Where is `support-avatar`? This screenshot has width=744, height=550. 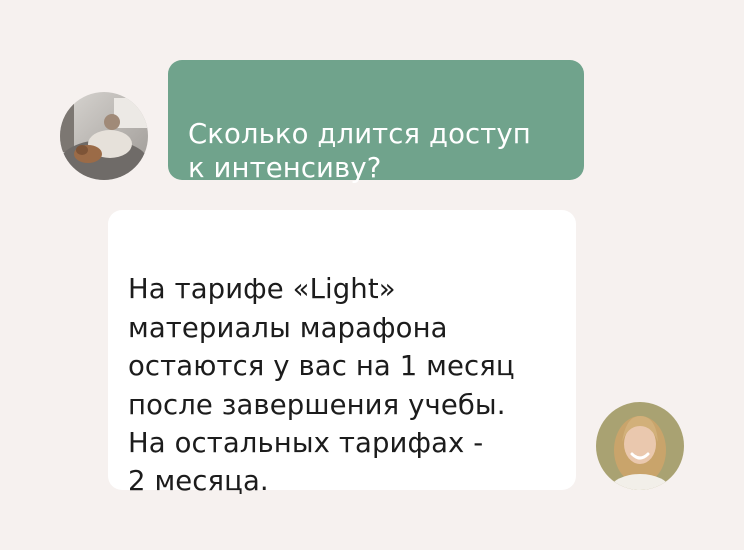
support-avatar is located at coordinates (640, 446).